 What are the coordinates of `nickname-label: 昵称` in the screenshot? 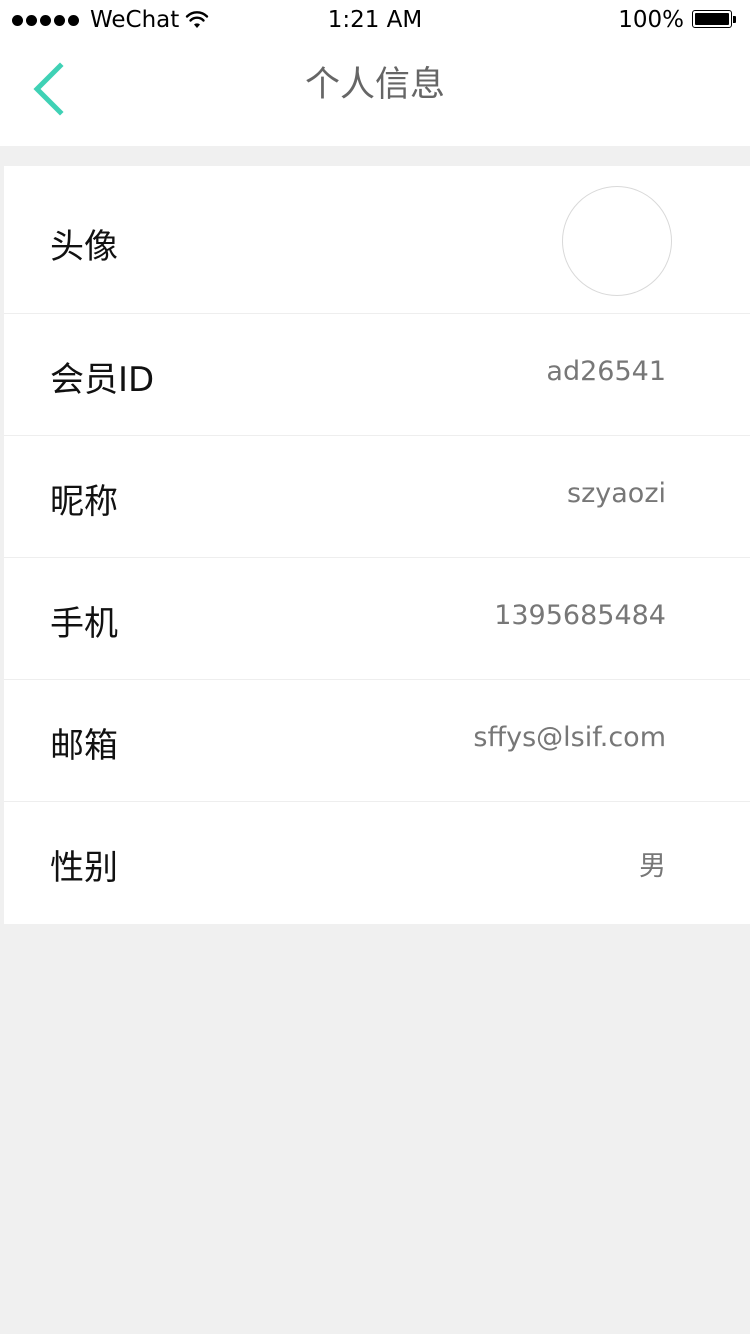 It's located at (84, 502).